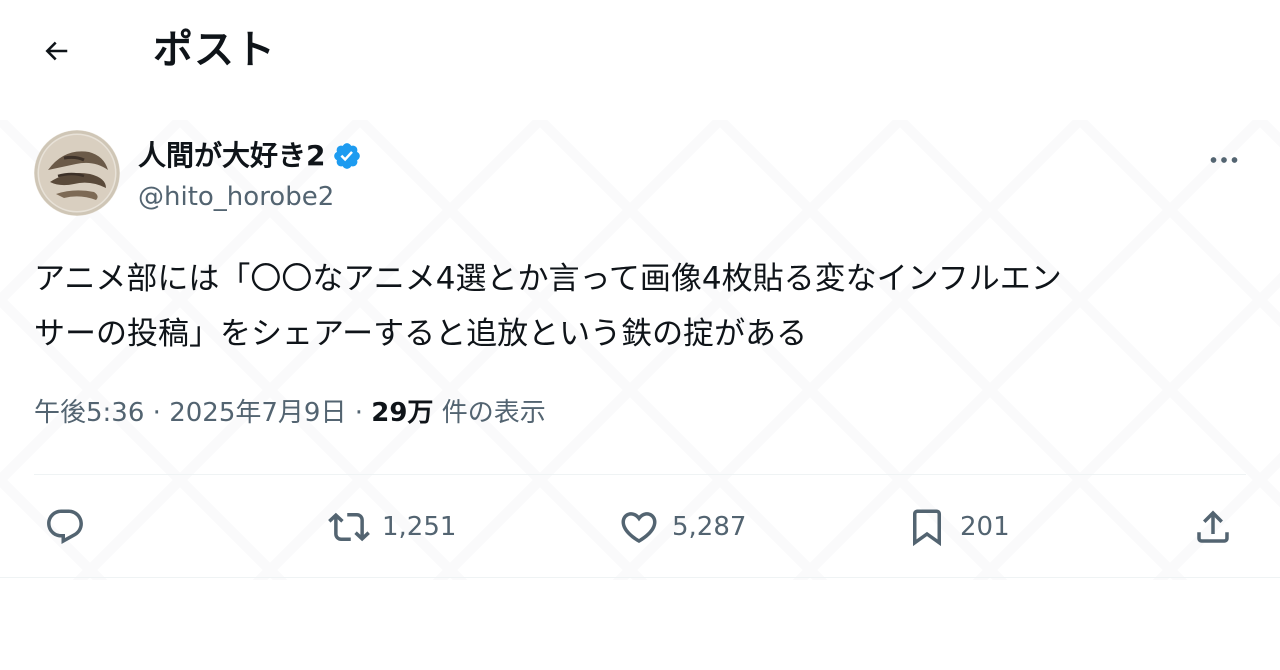  What do you see at coordinates (985, 527) in the screenshot?
I see `bookmark-count: 201` at bounding box center [985, 527].